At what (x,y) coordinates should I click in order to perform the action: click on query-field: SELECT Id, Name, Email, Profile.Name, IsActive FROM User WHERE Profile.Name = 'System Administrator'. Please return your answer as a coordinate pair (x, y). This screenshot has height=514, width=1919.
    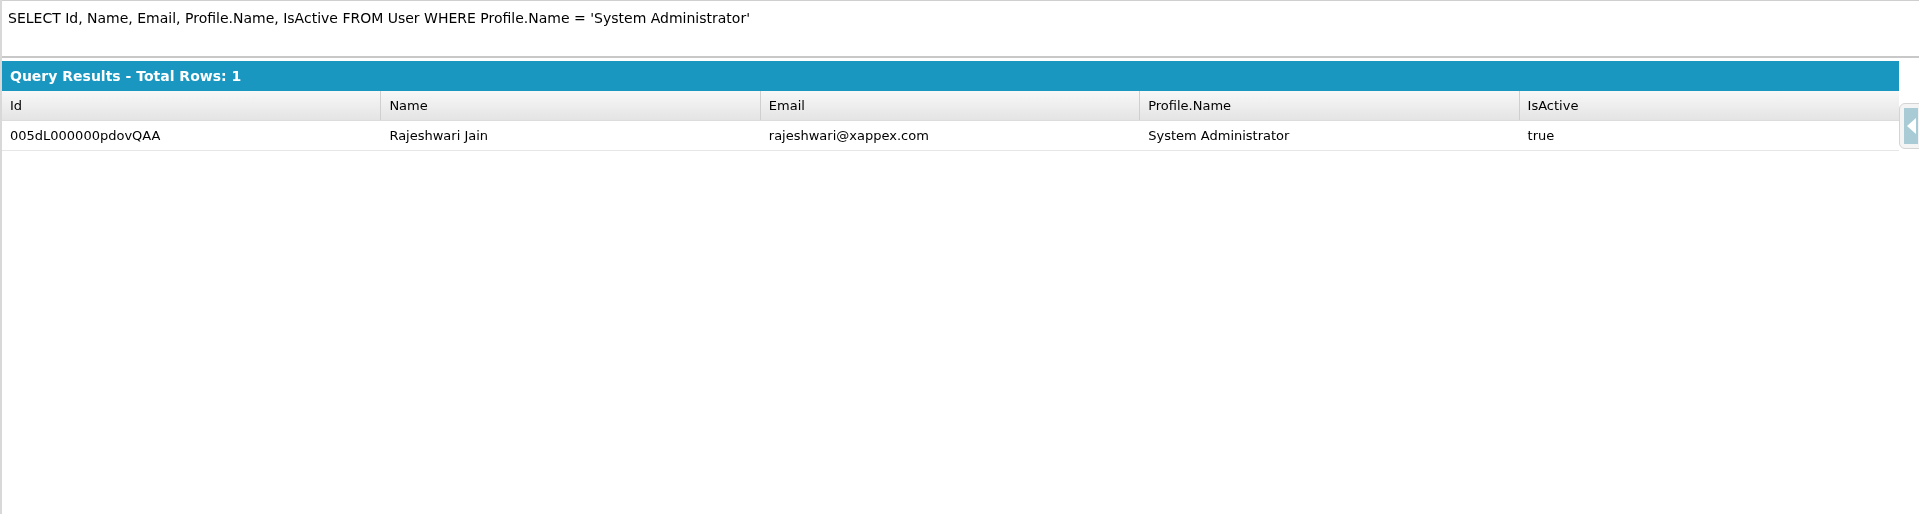
    Looking at the image, I should click on (960, 29).